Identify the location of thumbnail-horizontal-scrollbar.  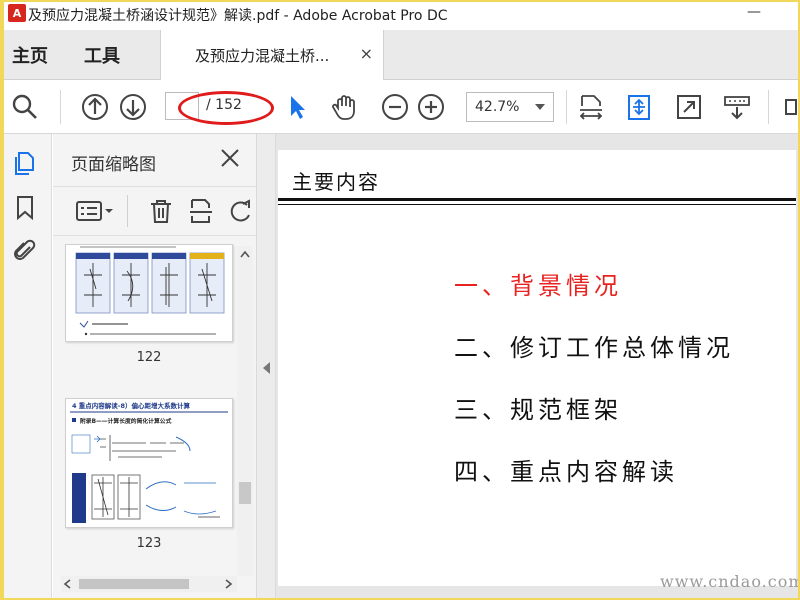
(149, 584).